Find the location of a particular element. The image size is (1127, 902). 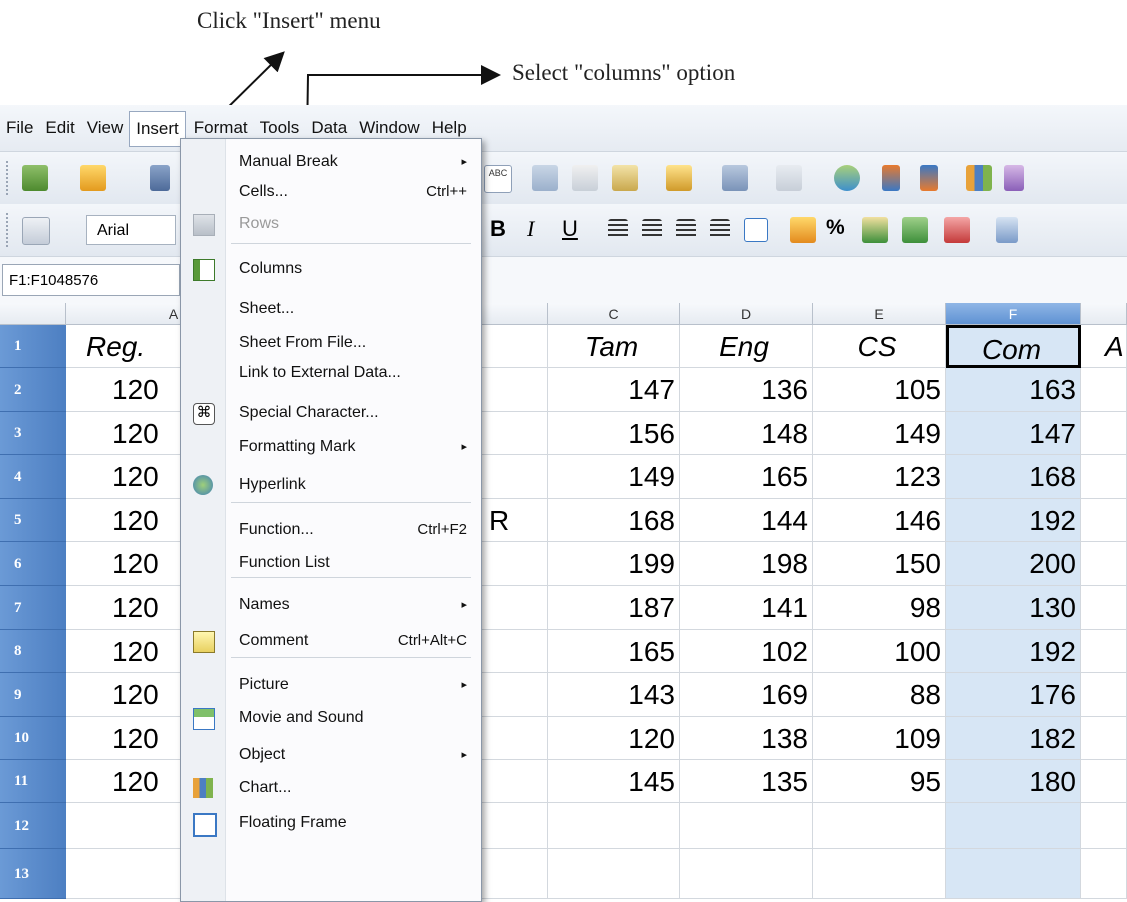

menu-item-hyperlink: Hyperlink is located at coordinates (353, 485).